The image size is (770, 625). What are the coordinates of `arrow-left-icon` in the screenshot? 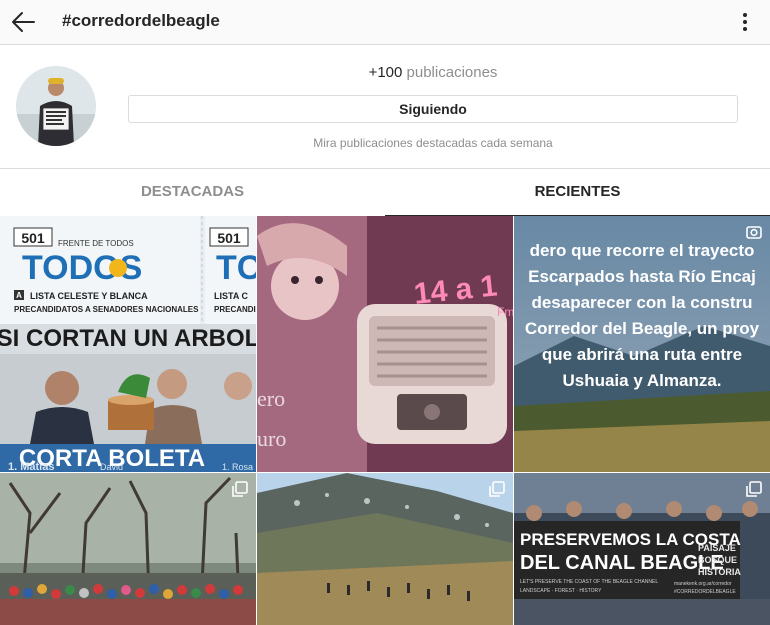 It's located at (24, 22).